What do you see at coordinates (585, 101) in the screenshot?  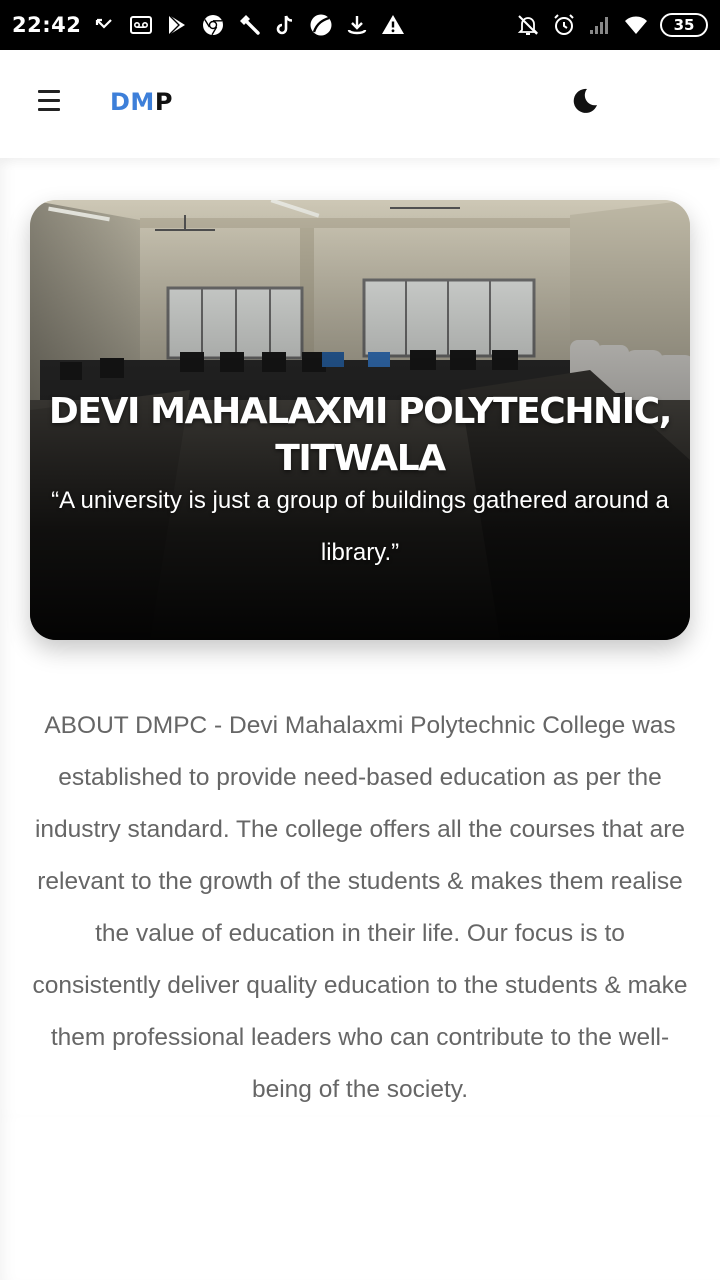 I see `moon-icon` at bounding box center [585, 101].